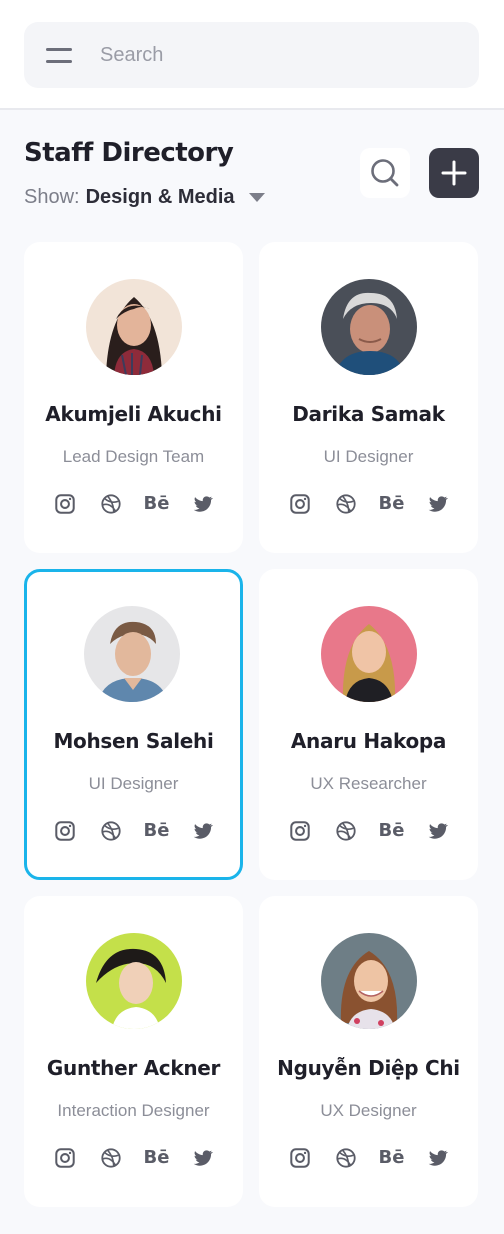  Describe the element at coordinates (133, 1068) in the screenshot. I see `staff-name: Gunther Ackner` at that location.